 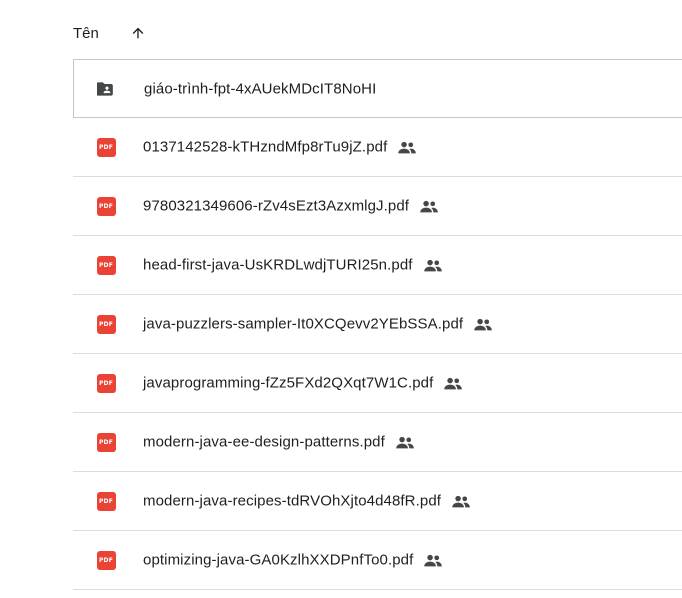 I want to click on file-row: PDF modern-java-ee-design-patterns.pdf, so click(x=377, y=442).